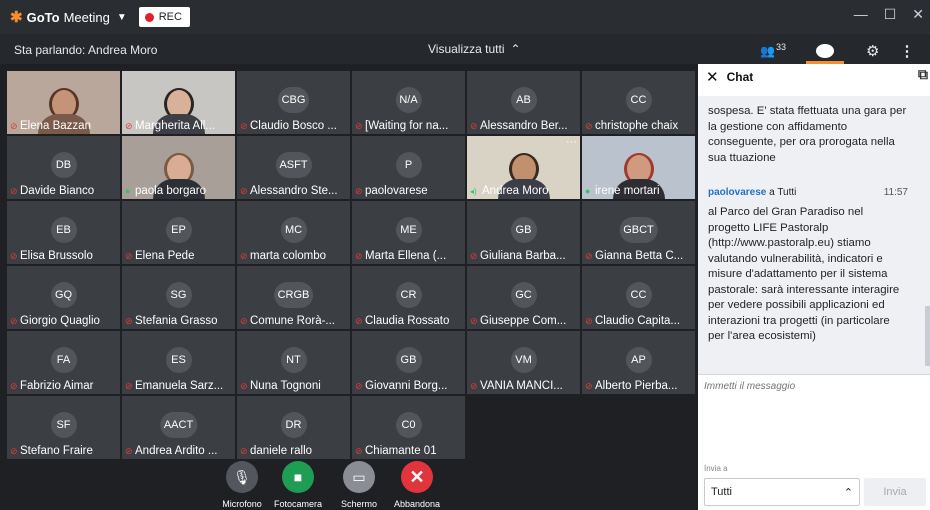 Image resolution: width=930 pixels, height=510 pixels. I want to click on participant-name: Andrea Moro, so click(515, 191).